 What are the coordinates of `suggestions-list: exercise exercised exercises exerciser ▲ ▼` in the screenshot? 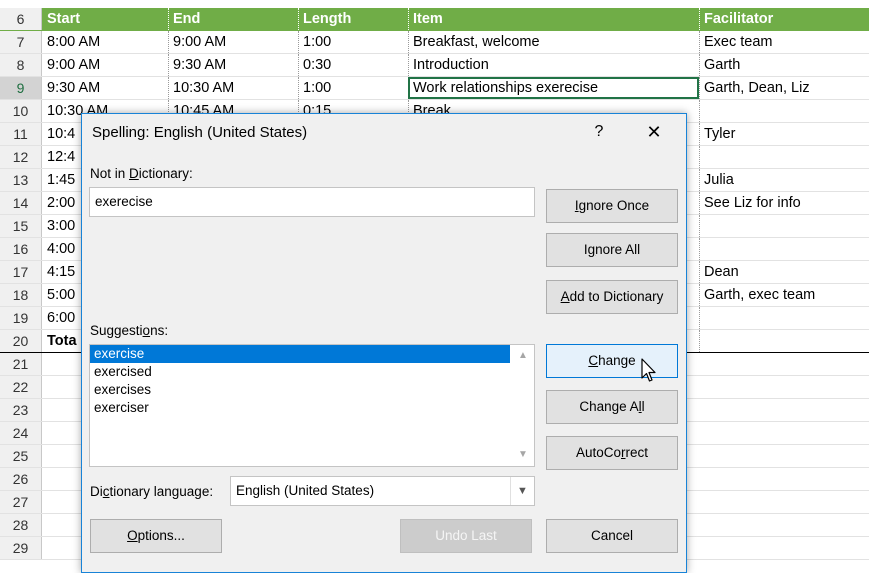 It's located at (312, 405).